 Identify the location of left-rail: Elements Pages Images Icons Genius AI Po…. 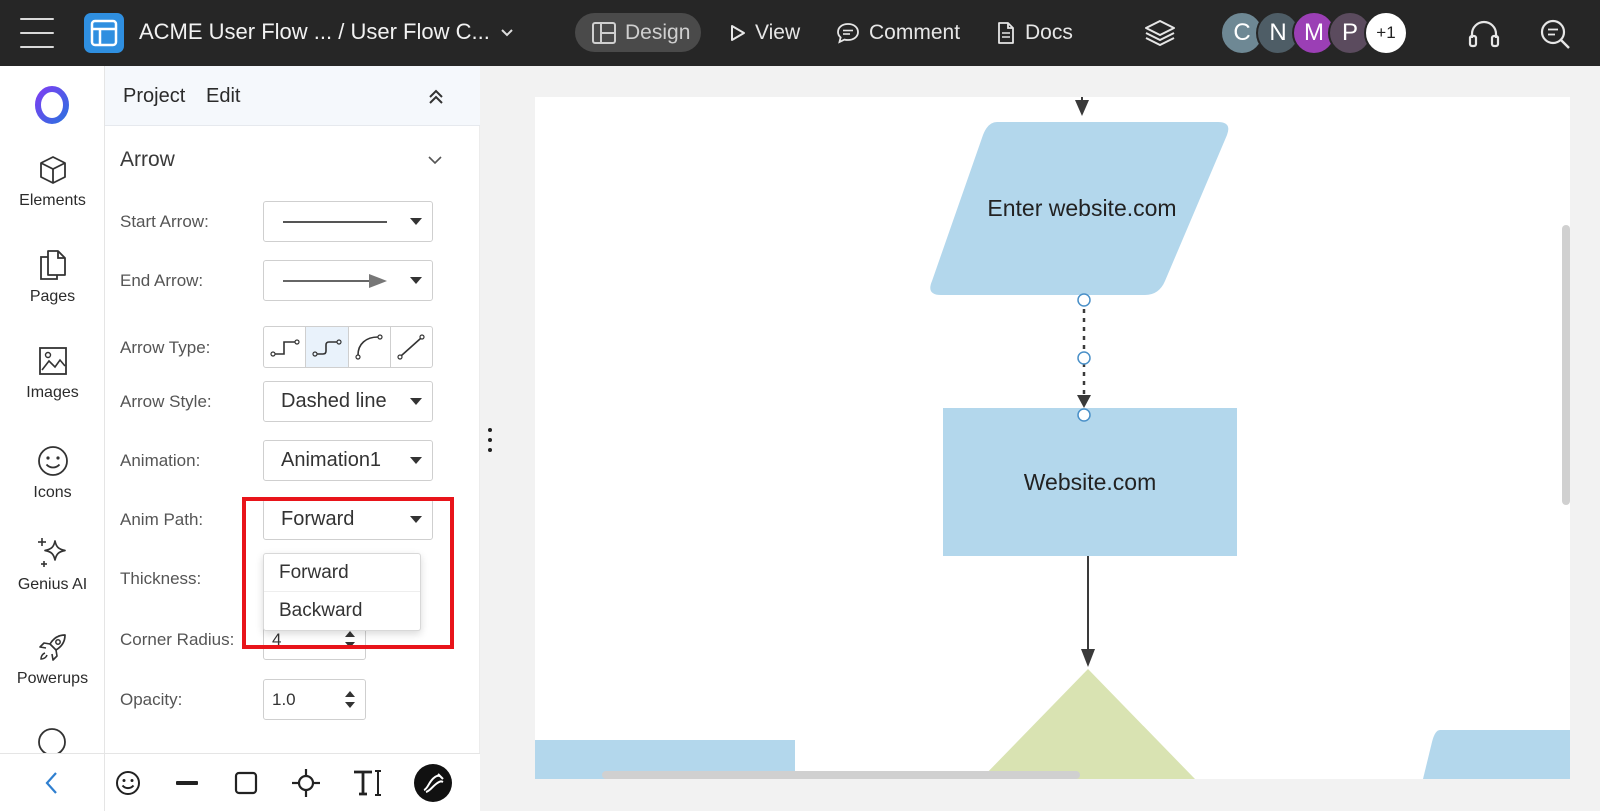
(52, 409).